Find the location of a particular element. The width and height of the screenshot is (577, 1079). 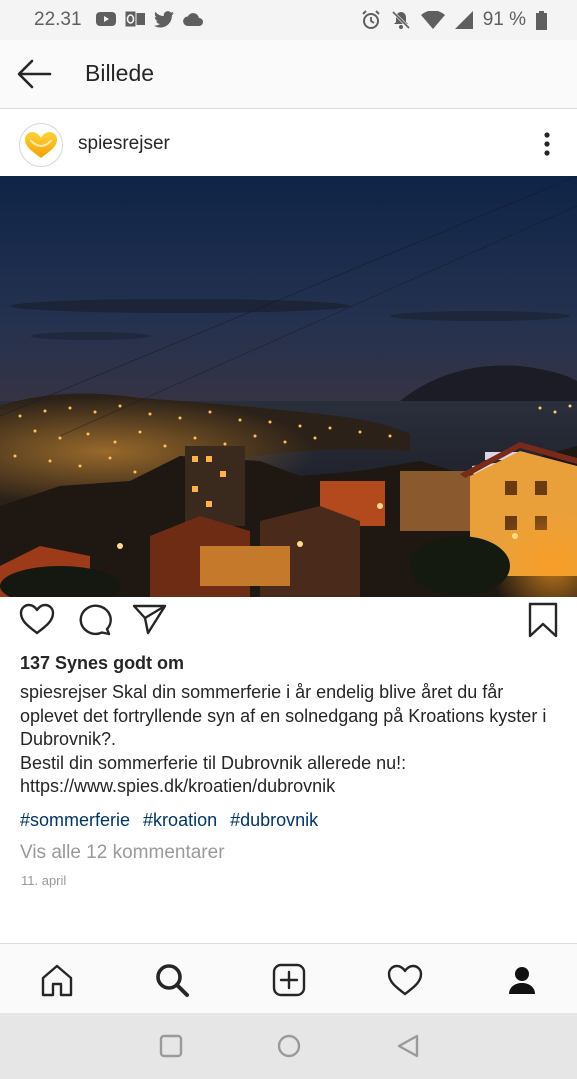

hashtag-sommerferie: #sommerferie is located at coordinates (75, 820).